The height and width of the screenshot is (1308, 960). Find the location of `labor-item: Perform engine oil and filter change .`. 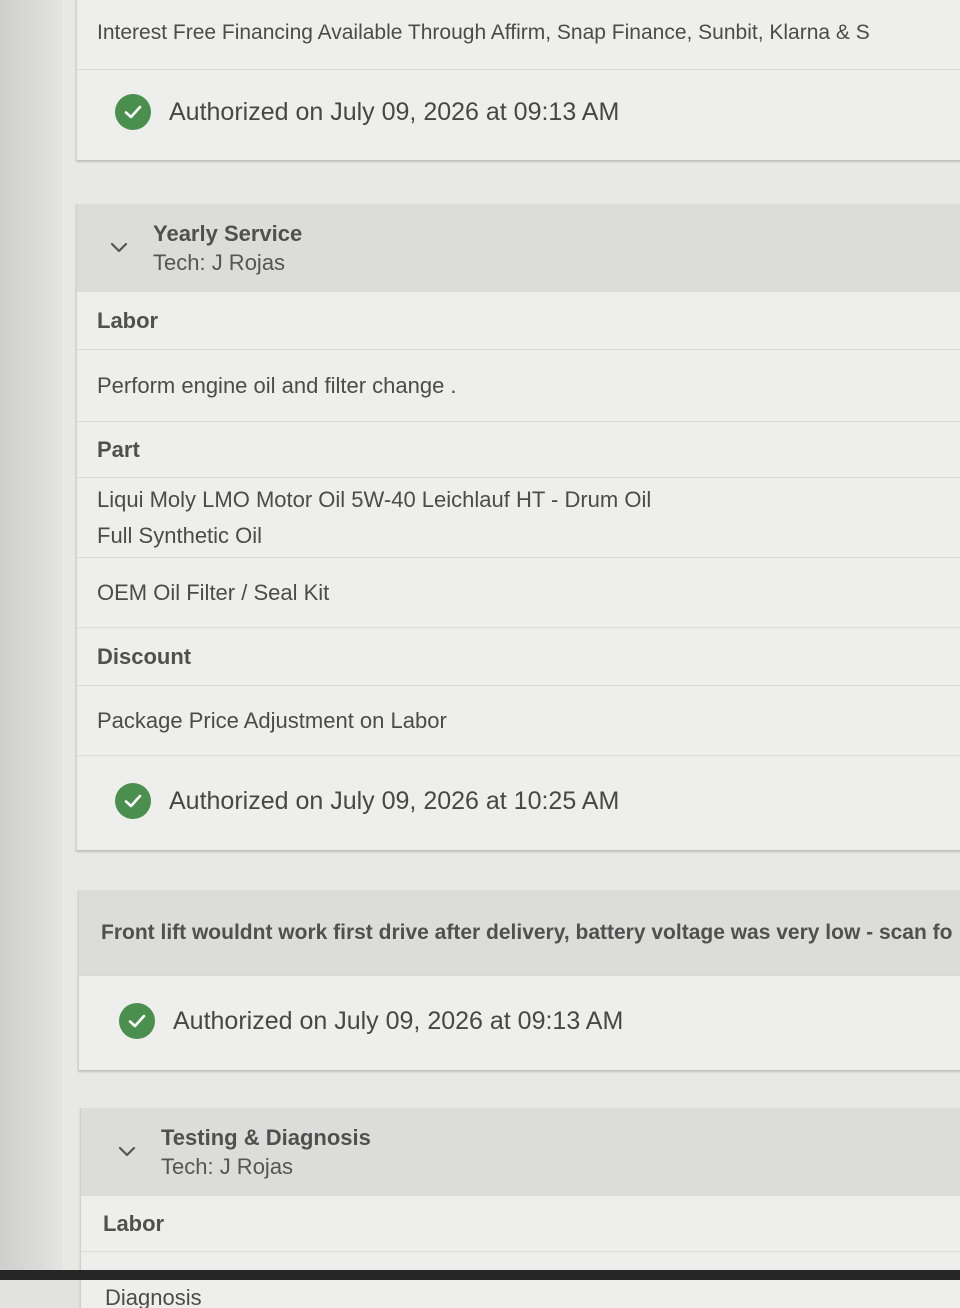

labor-item: Perform engine oil and filter change . is located at coordinates (277, 385).